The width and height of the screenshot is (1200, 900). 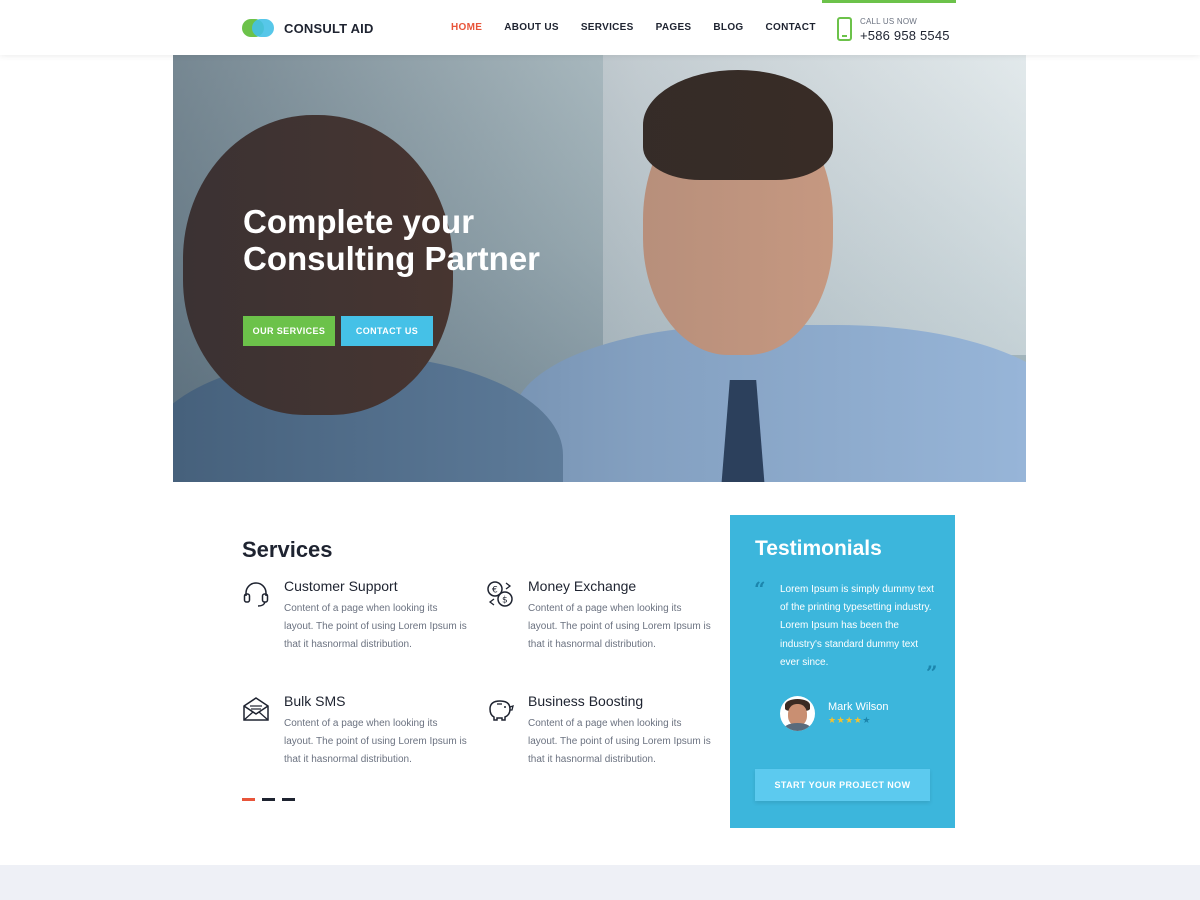 What do you see at coordinates (607, 27) in the screenshot?
I see `nav-services: SERVICES` at bounding box center [607, 27].